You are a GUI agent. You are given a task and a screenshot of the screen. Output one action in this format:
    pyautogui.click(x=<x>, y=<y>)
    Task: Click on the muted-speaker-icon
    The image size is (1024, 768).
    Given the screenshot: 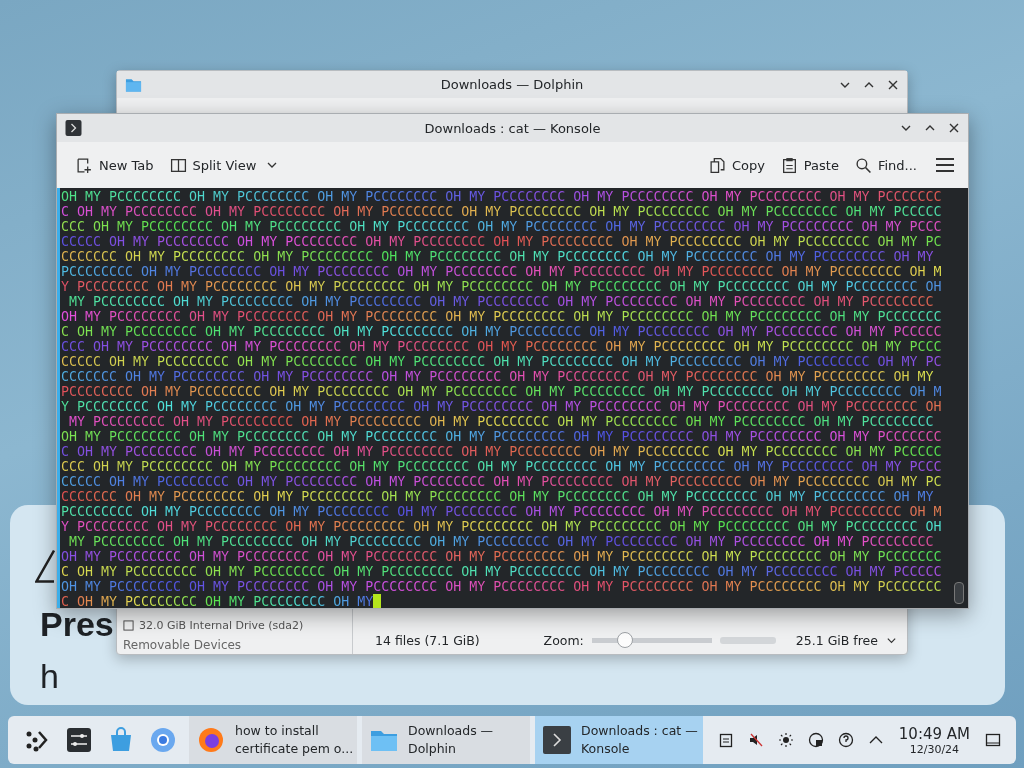 What is the action you would take?
    pyautogui.click(x=755, y=740)
    